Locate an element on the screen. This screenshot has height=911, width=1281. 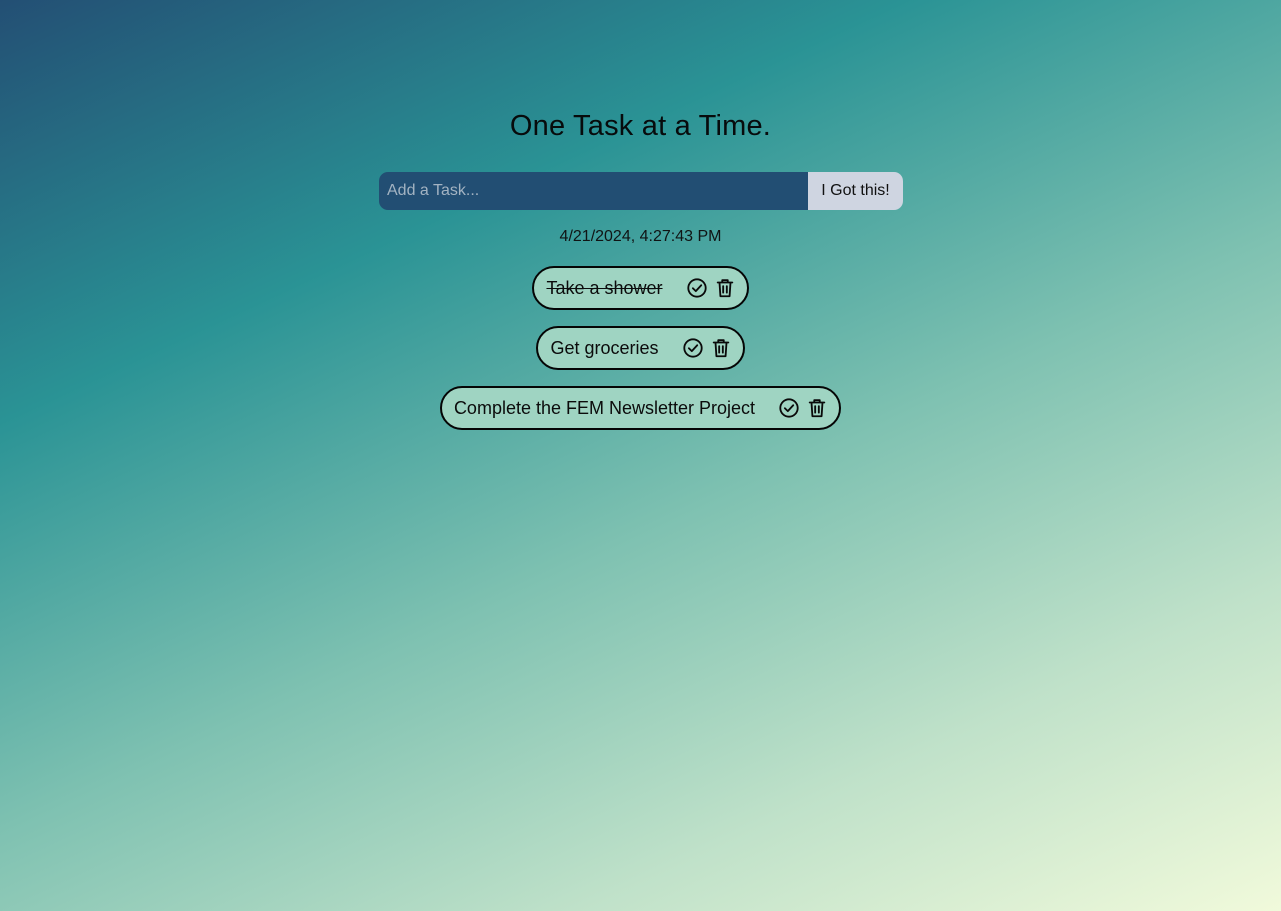
current-datetime: 4/21/2024, 4:27:43 PM is located at coordinates (640, 236).